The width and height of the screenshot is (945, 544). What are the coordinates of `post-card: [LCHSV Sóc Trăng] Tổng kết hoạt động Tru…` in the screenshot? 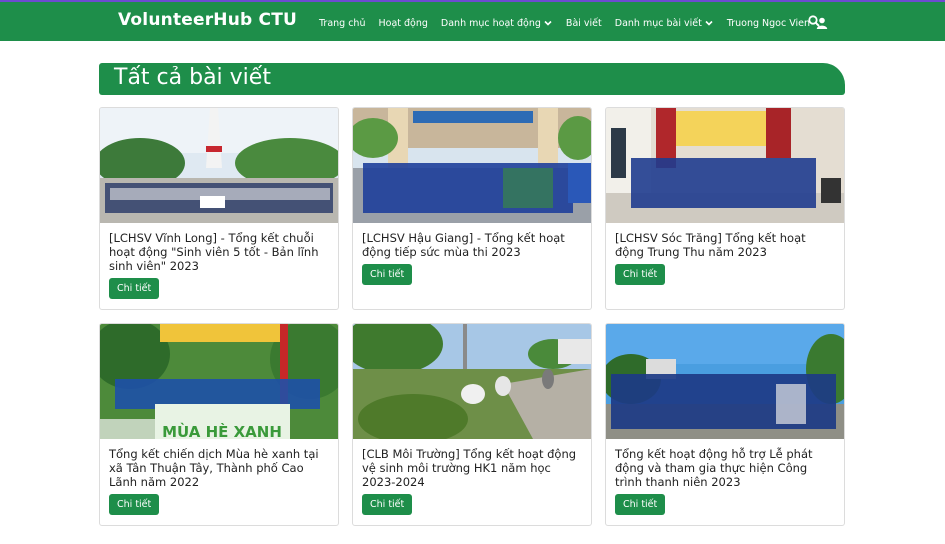 It's located at (725, 208).